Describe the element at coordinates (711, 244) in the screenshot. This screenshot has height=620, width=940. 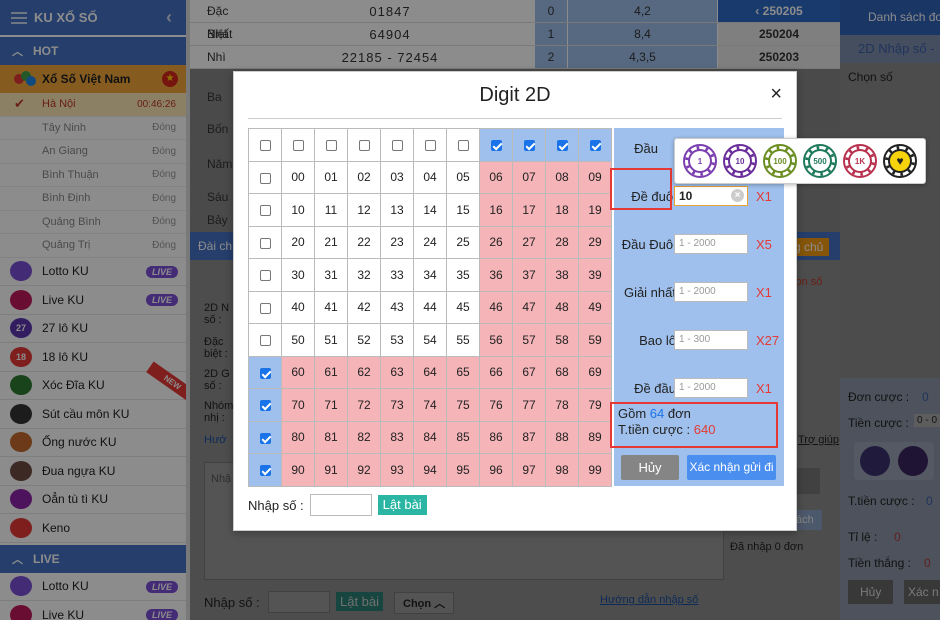
I see `bet-amount-input: 1 - 2000` at that location.